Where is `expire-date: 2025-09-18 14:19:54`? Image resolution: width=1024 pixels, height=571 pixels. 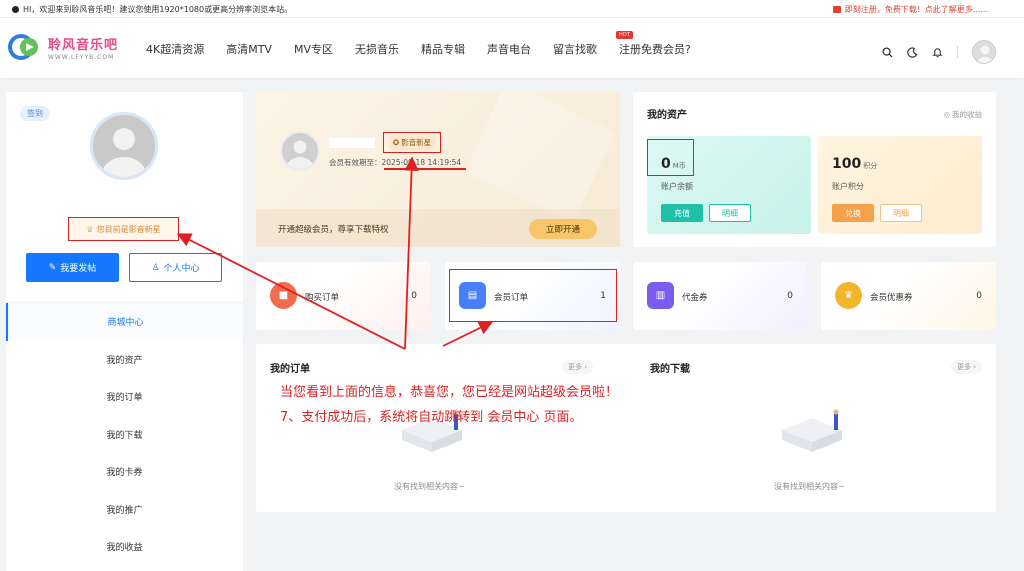
expire-date: 2025-09-18 14:19:54 is located at coordinates (421, 162).